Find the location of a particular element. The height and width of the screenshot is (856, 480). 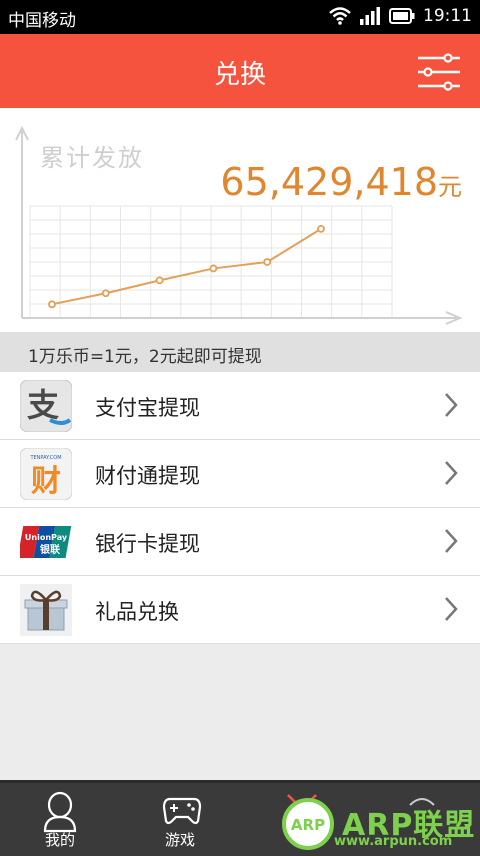

page-title: 兑换 is located at coordinates (239, 75).